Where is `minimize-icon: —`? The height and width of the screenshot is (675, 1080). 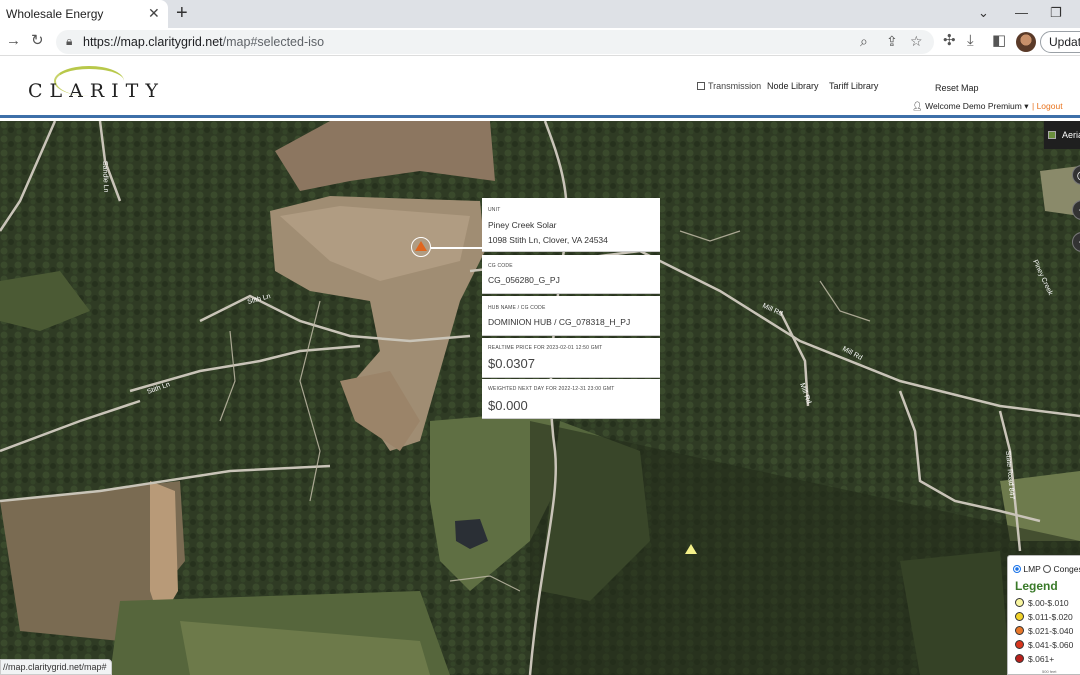 minimize-icon: — is located at coordinates (1021, 12).